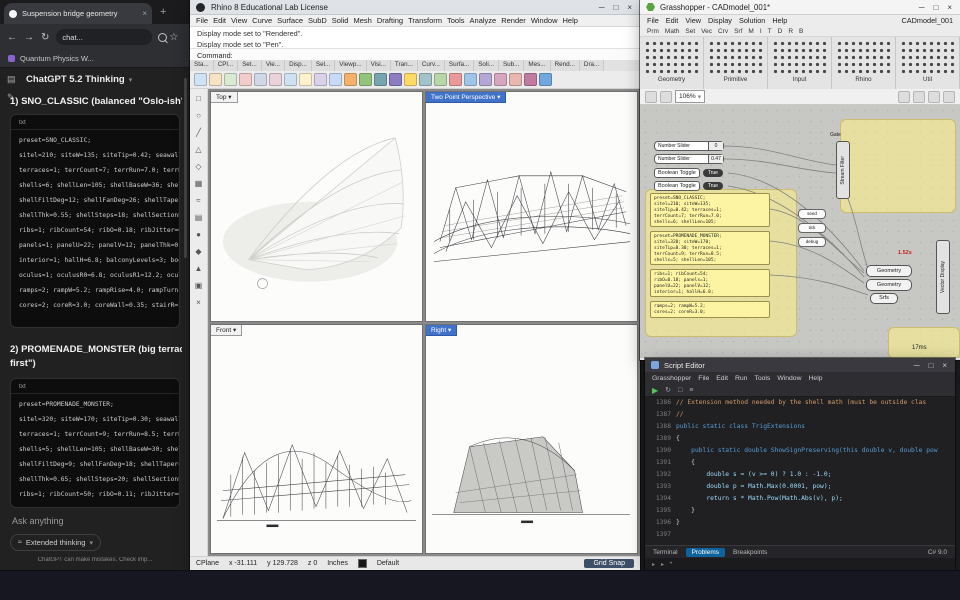  I want to click on menu-item: Curve, so click(262, 20).